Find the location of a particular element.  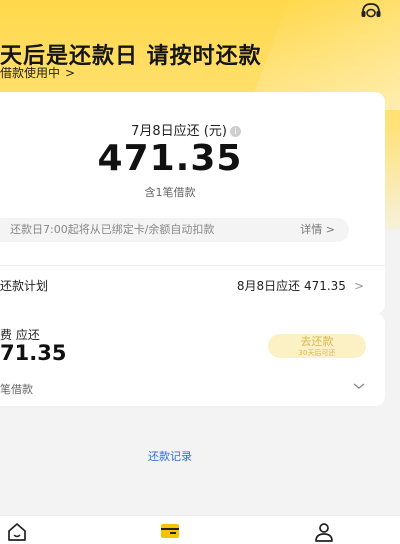

auto-debit-notice: 还款日7:00起将从已绑定卡/余额自动扣款 详情 > is located at coordinates (174, 230).